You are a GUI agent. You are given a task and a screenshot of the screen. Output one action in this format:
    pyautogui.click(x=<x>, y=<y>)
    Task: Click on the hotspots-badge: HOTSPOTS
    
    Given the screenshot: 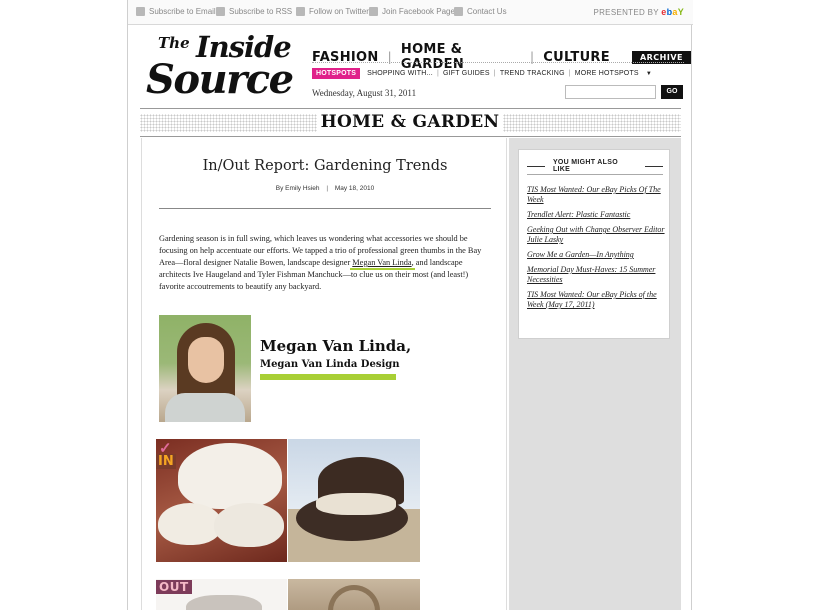 What is the action you would take?
    pyautogui.click(x=336, y=73)
    